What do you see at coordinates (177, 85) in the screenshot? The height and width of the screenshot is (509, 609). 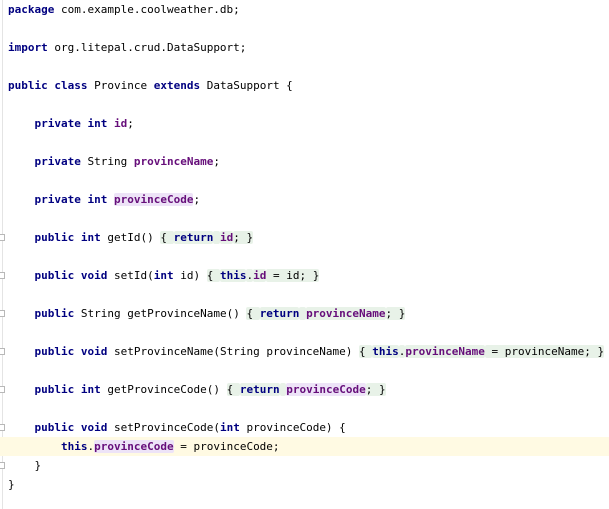 I see `code-token: extends` at bounding box center [177, 85].